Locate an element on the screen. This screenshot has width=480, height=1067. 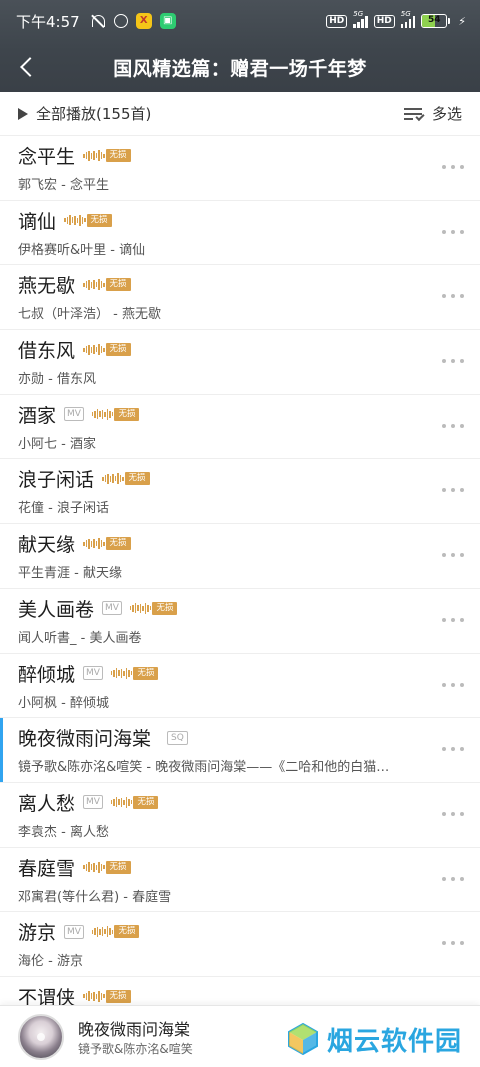
song-row: 燕无歇 无损 七叔（叶泽浩） - 燕无歇 is located at coordinates (240, 298).